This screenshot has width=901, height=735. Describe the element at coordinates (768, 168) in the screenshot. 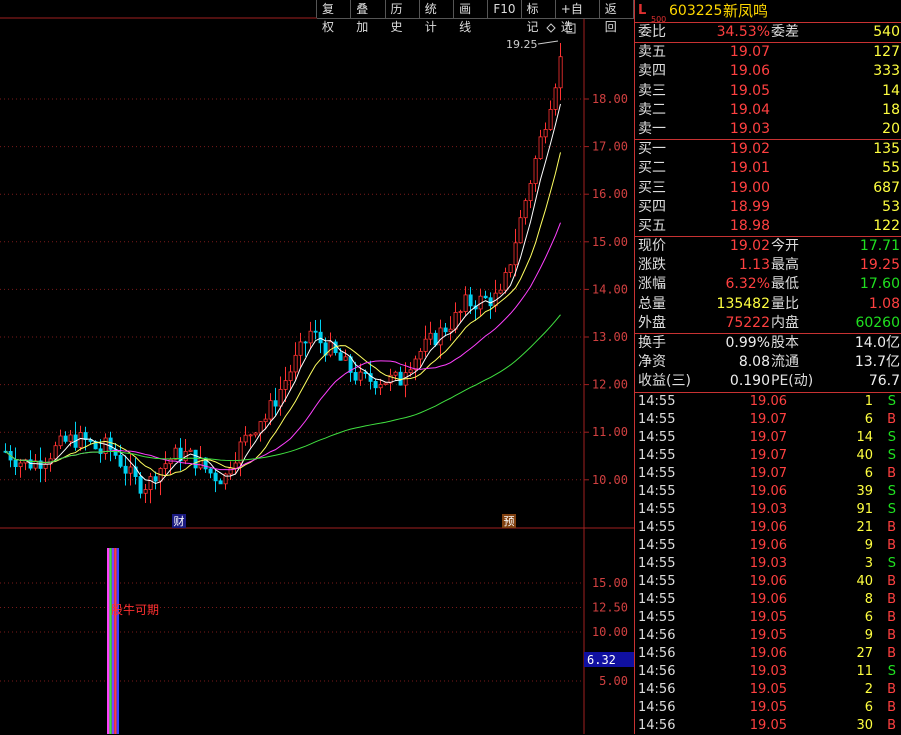

I see `bid-row: 买二 19.01 55` at that location.